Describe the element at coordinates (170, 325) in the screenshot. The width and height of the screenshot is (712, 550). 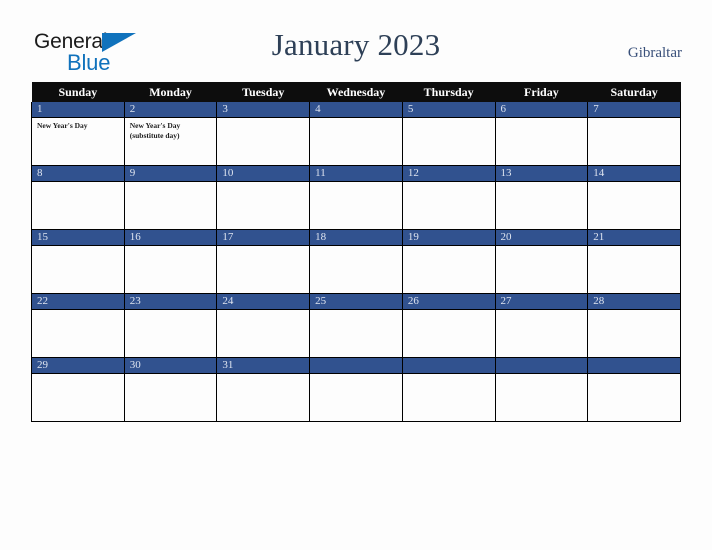
I see `calendar-day-cell: 23` at that location.